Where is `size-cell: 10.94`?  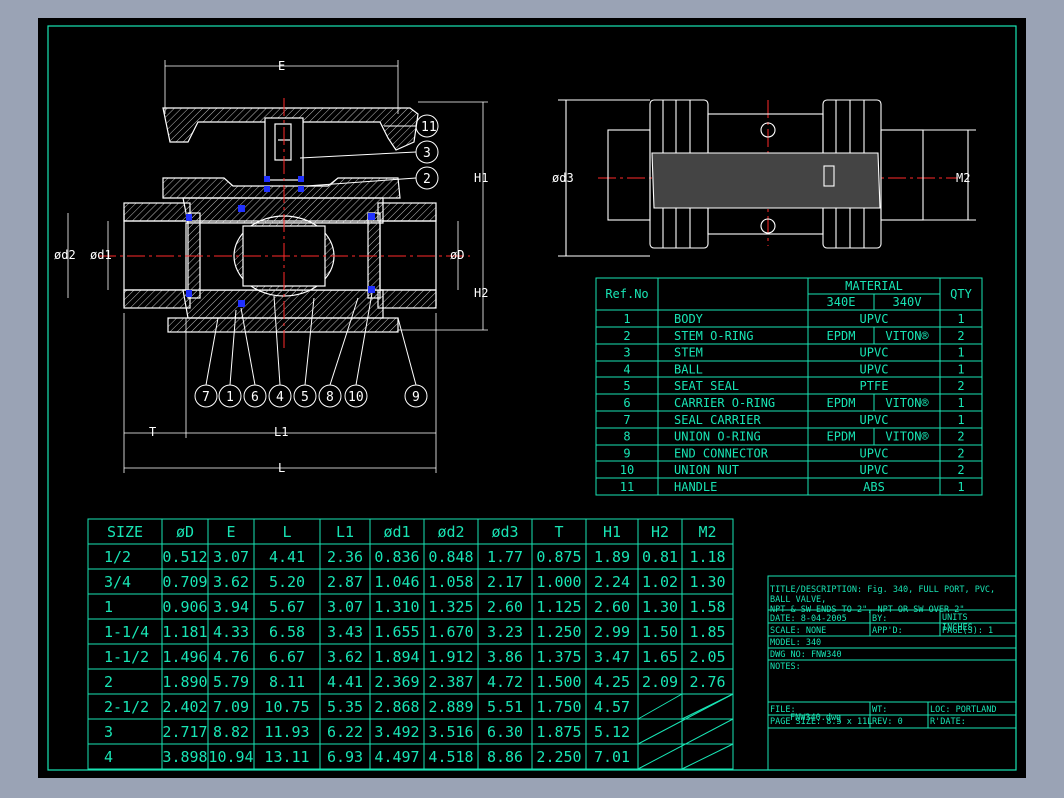
size-cell: 10.94 is located at coordinates (230, 757).